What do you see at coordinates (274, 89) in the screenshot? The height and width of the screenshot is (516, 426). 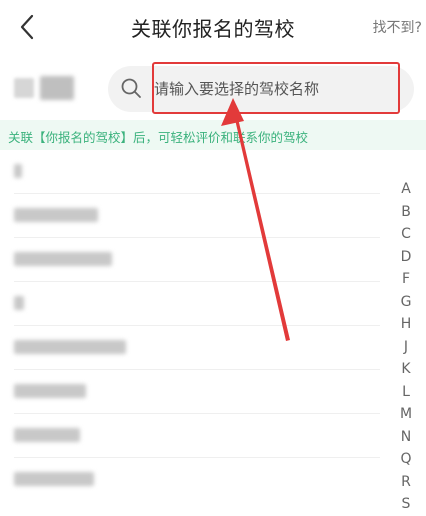 I see `search-input` at bounding box center [274, 89].